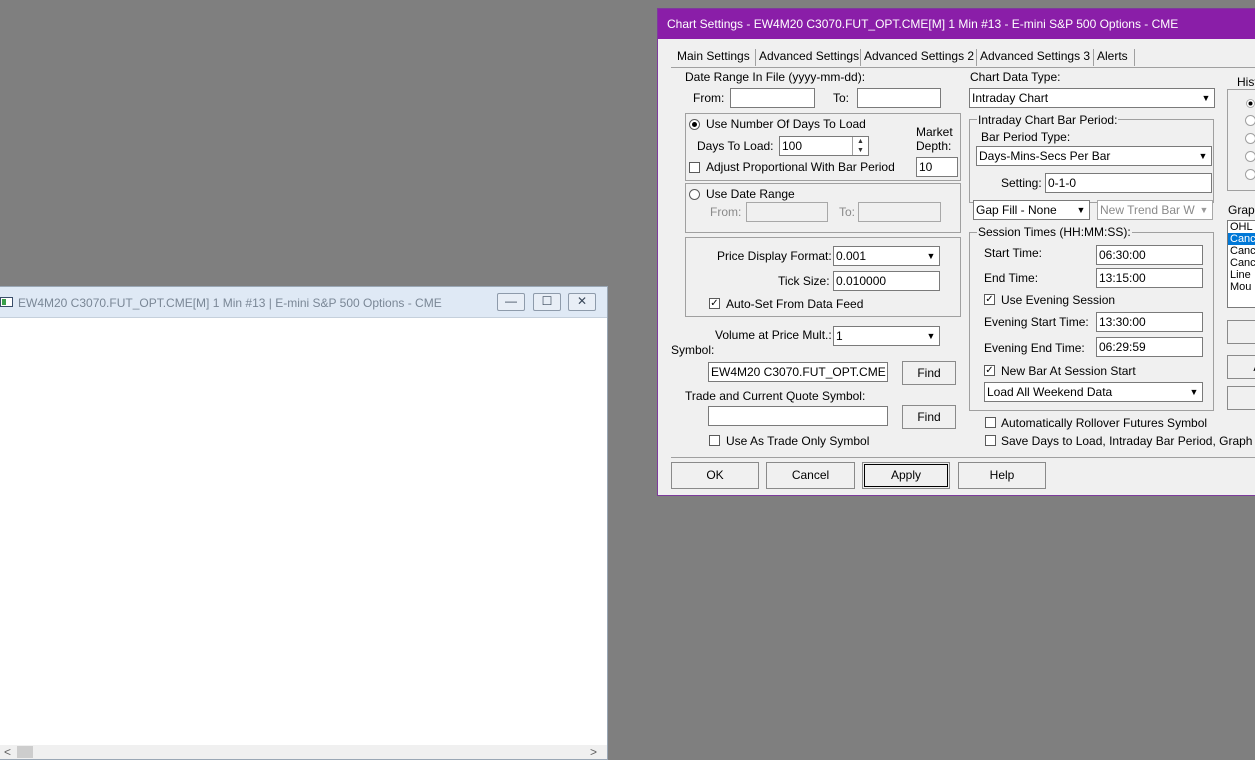 The image size is (1255, 760). What do you see at coordinates (1241, 275) in the screenshot?
I see `list-item: Line` at bounding box center [1241, 275].